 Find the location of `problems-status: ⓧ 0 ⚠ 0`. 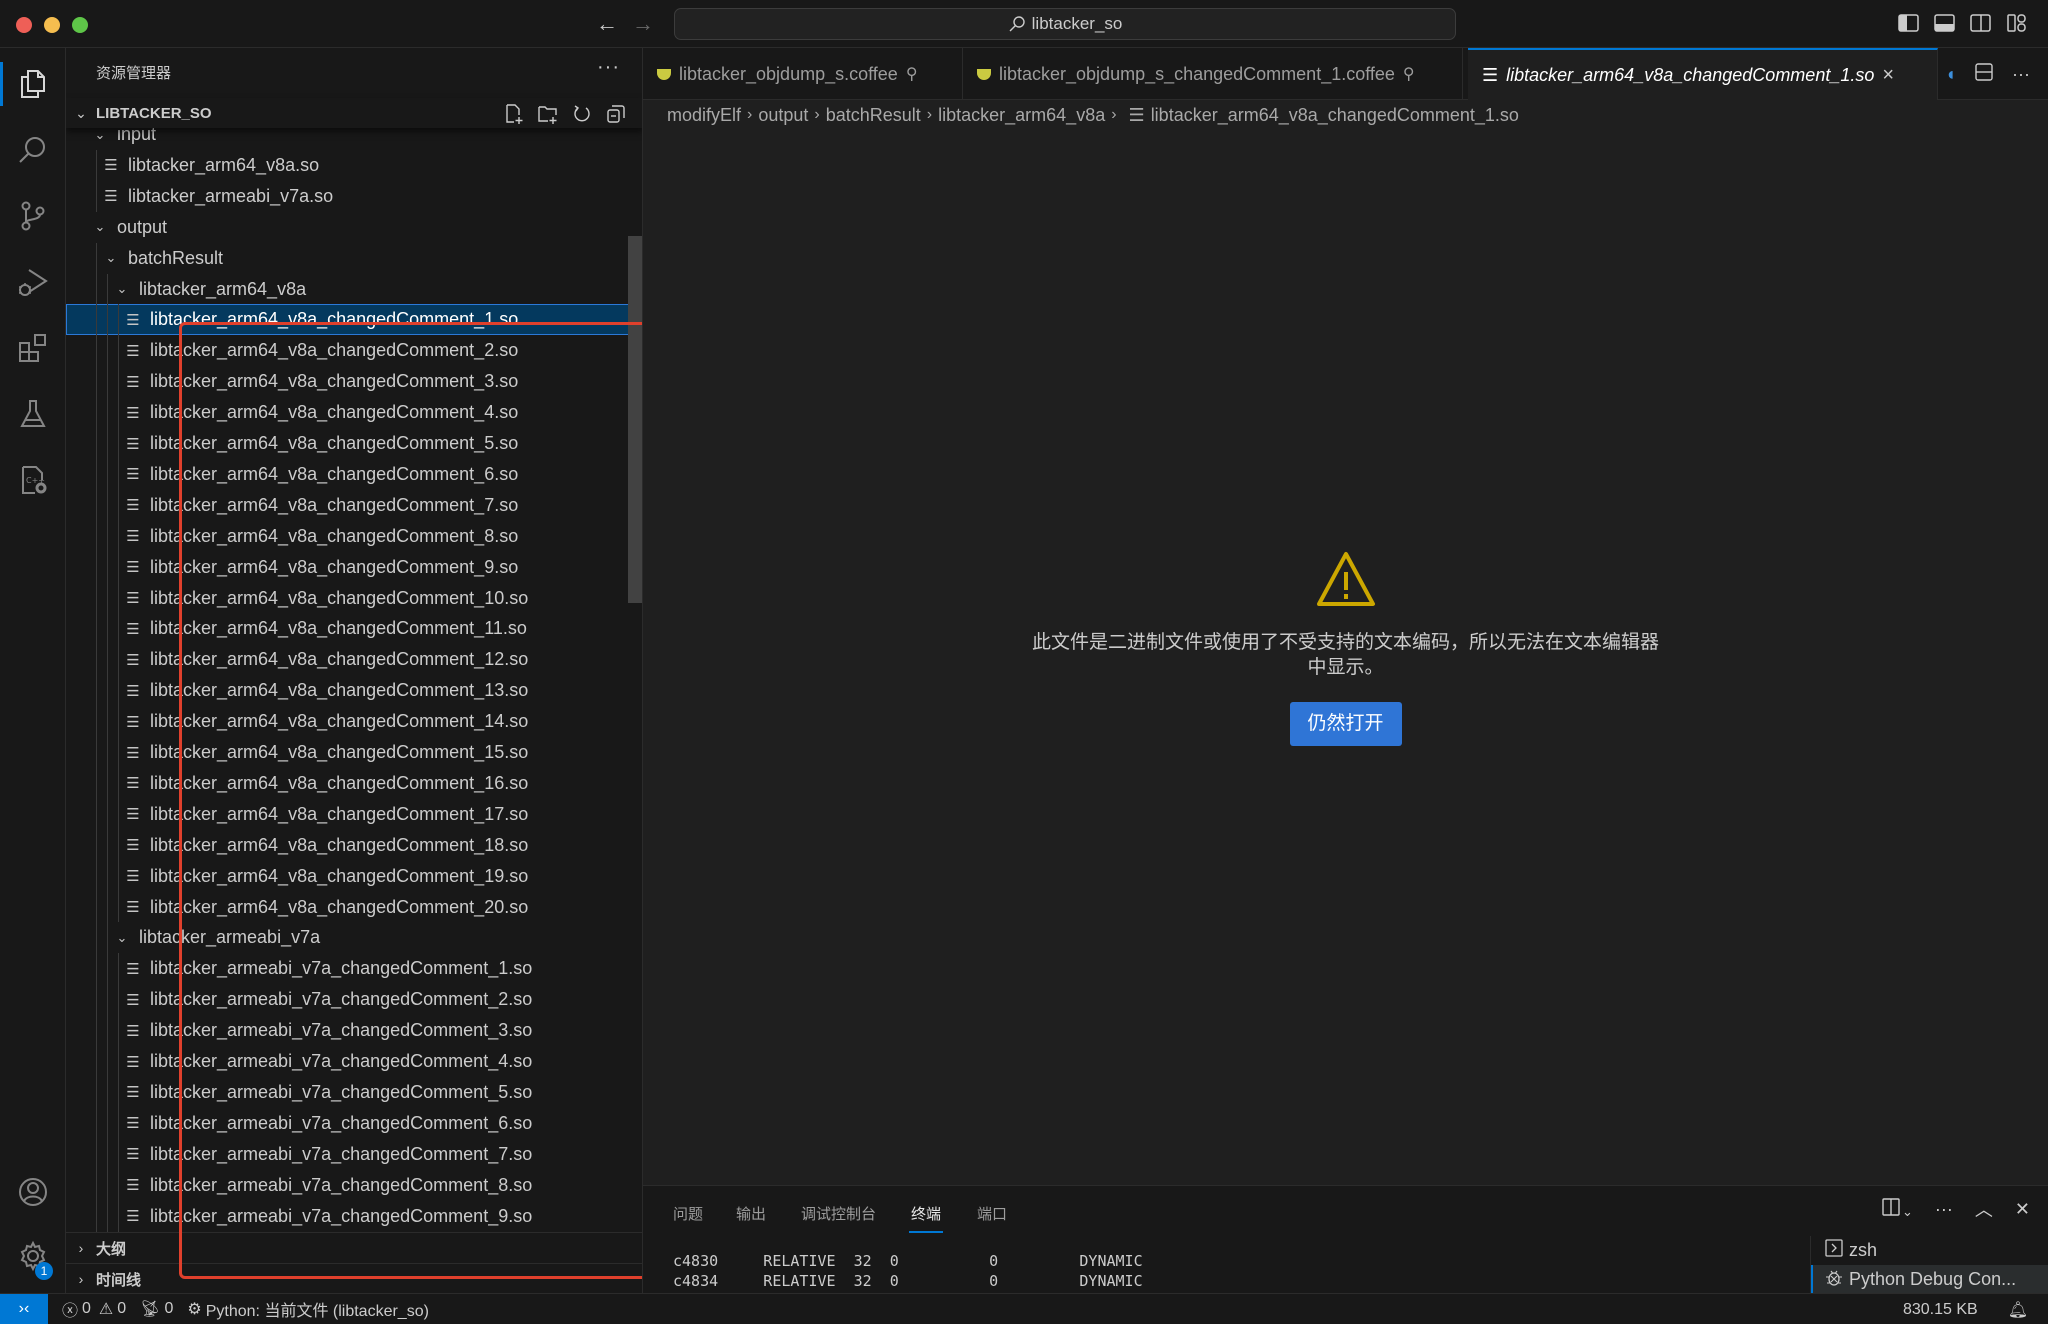

problems-status: ⓧ 0 ⚠ 0 is located at coordinates (94, 1309).